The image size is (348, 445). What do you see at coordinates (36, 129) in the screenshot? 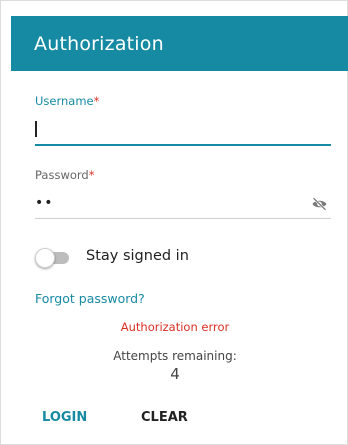
I see `text-caret` at bounding box center [36, 129].